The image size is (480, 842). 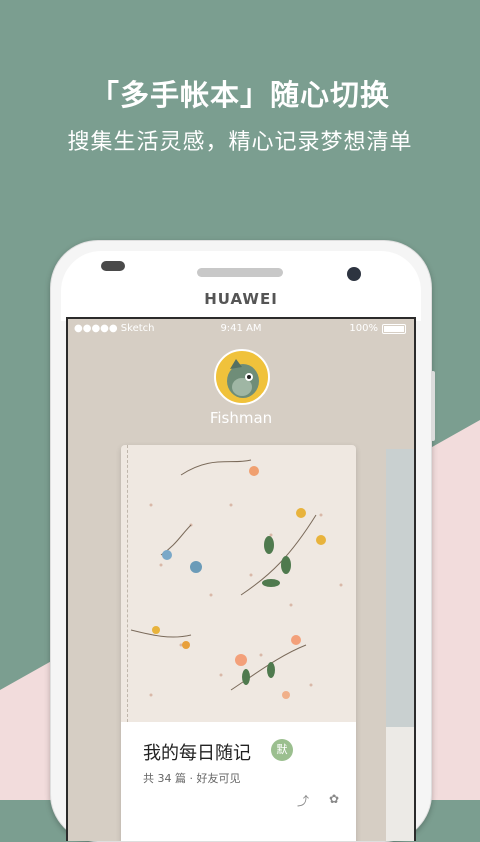 What do you see at coordinates (334, 800) in the screenshot?
I see `settings-icon: ✿` at bounding box center [334, 800].